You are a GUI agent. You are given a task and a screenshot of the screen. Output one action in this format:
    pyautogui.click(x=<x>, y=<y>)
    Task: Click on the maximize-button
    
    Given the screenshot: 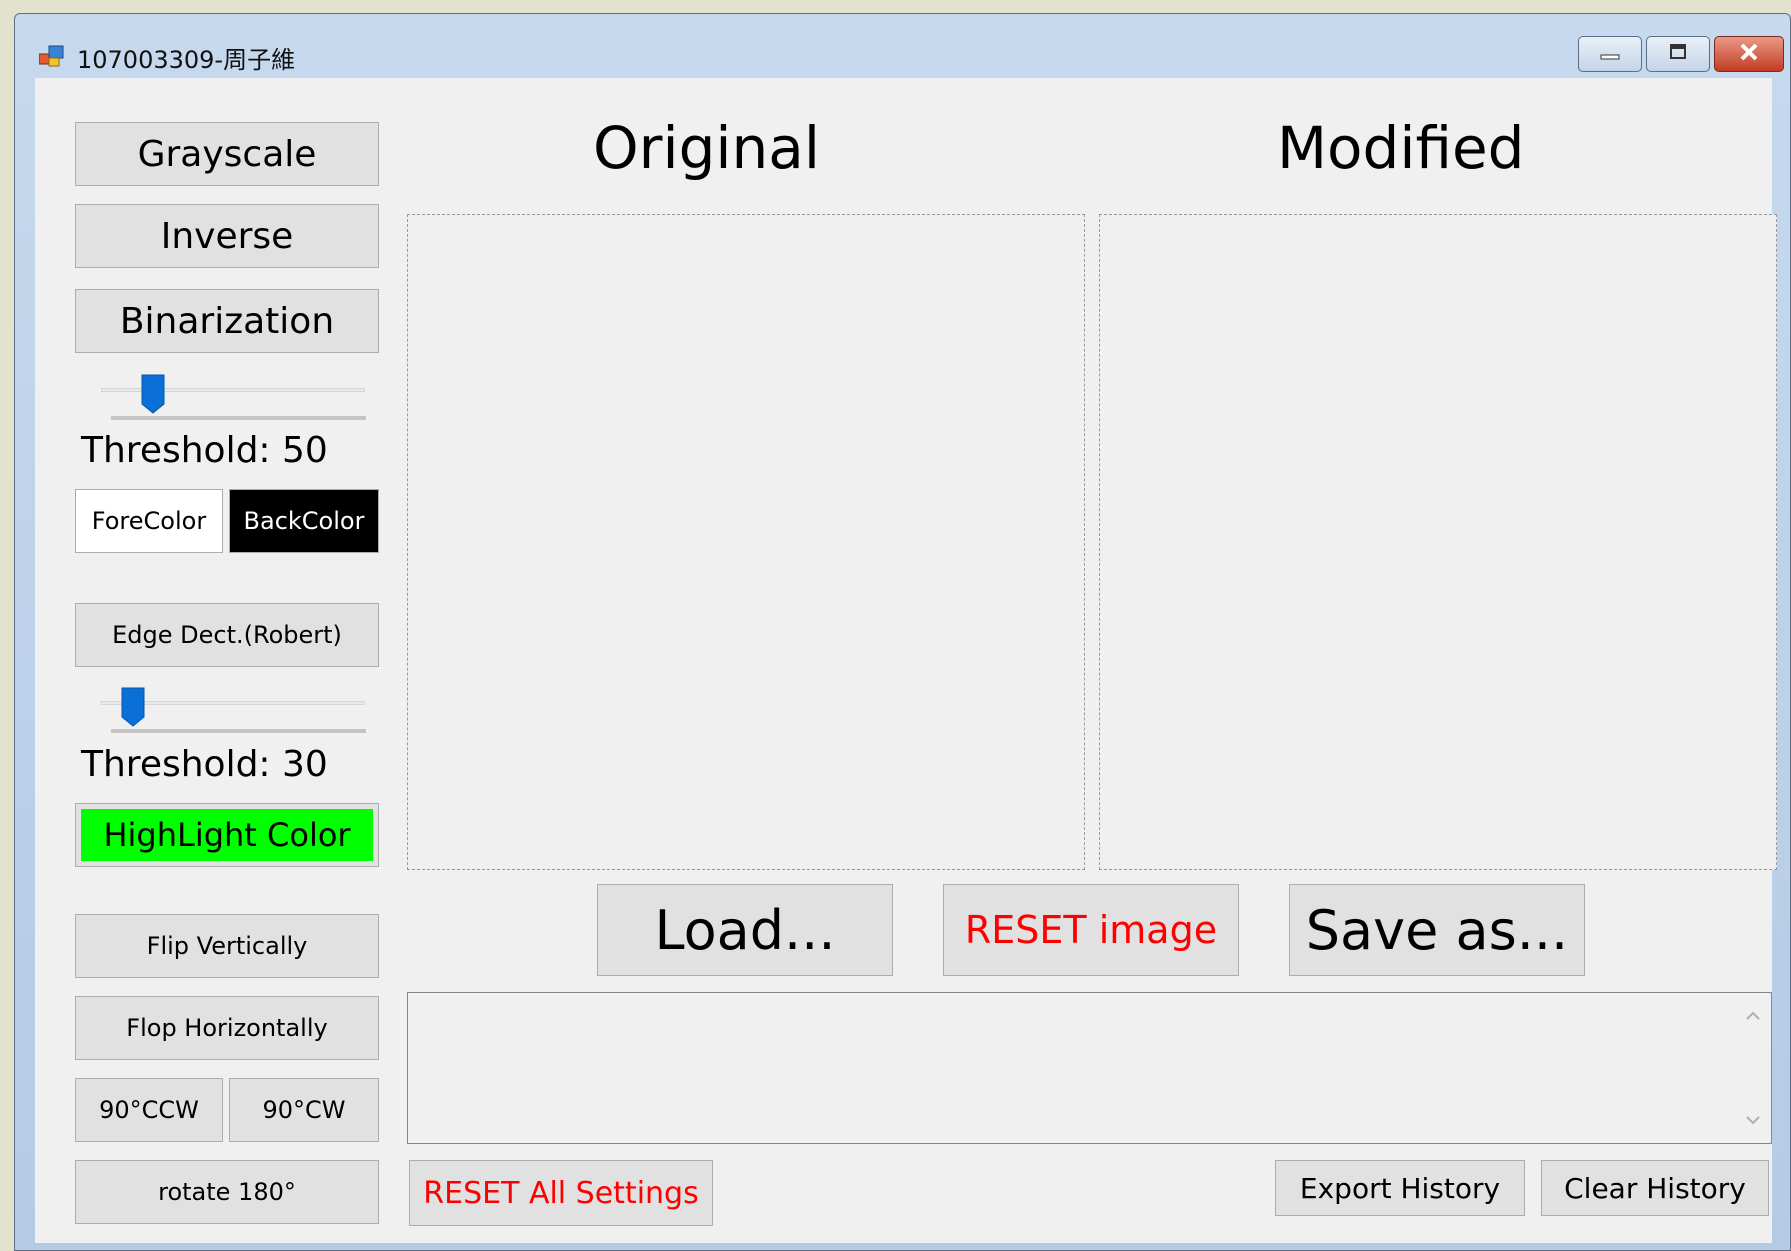 What is the action you would take?
    pyautogui.click(x=1678, y=54)
    